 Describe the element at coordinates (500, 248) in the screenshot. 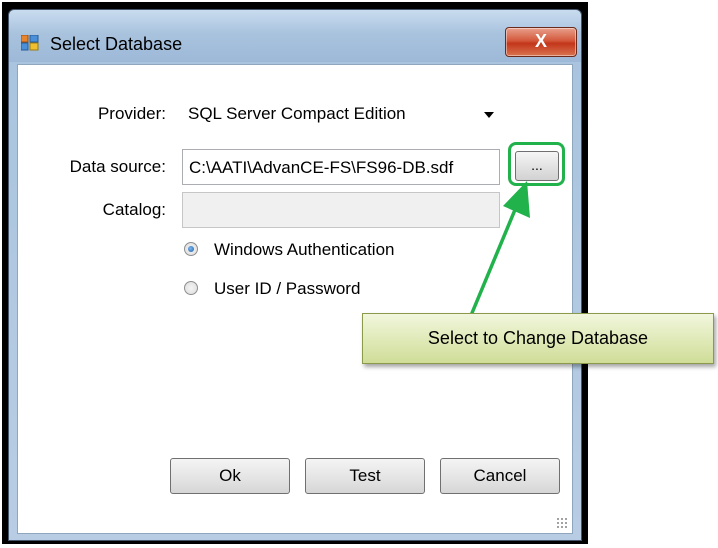

I see `annotation-arrow` at that location.